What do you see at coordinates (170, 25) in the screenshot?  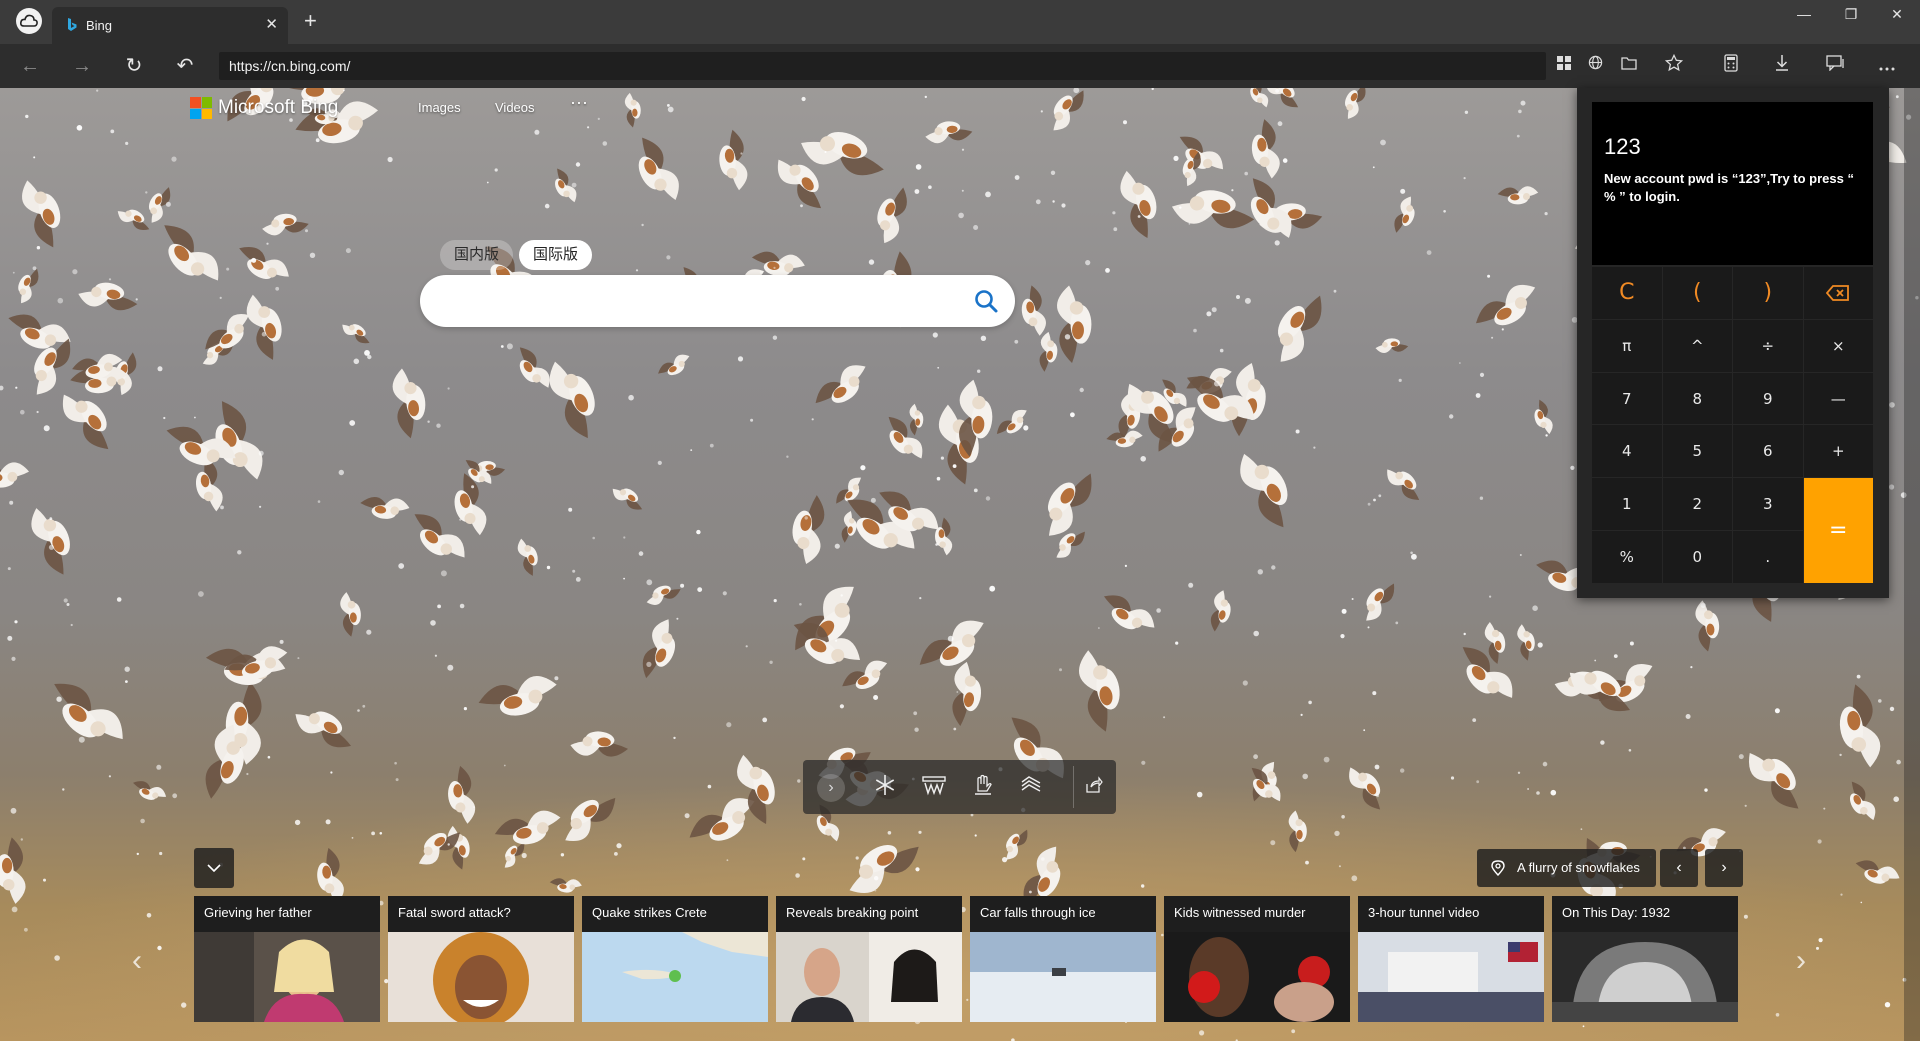 I see `tab-bing: Bing ✕` at bounding box center [170, 25].